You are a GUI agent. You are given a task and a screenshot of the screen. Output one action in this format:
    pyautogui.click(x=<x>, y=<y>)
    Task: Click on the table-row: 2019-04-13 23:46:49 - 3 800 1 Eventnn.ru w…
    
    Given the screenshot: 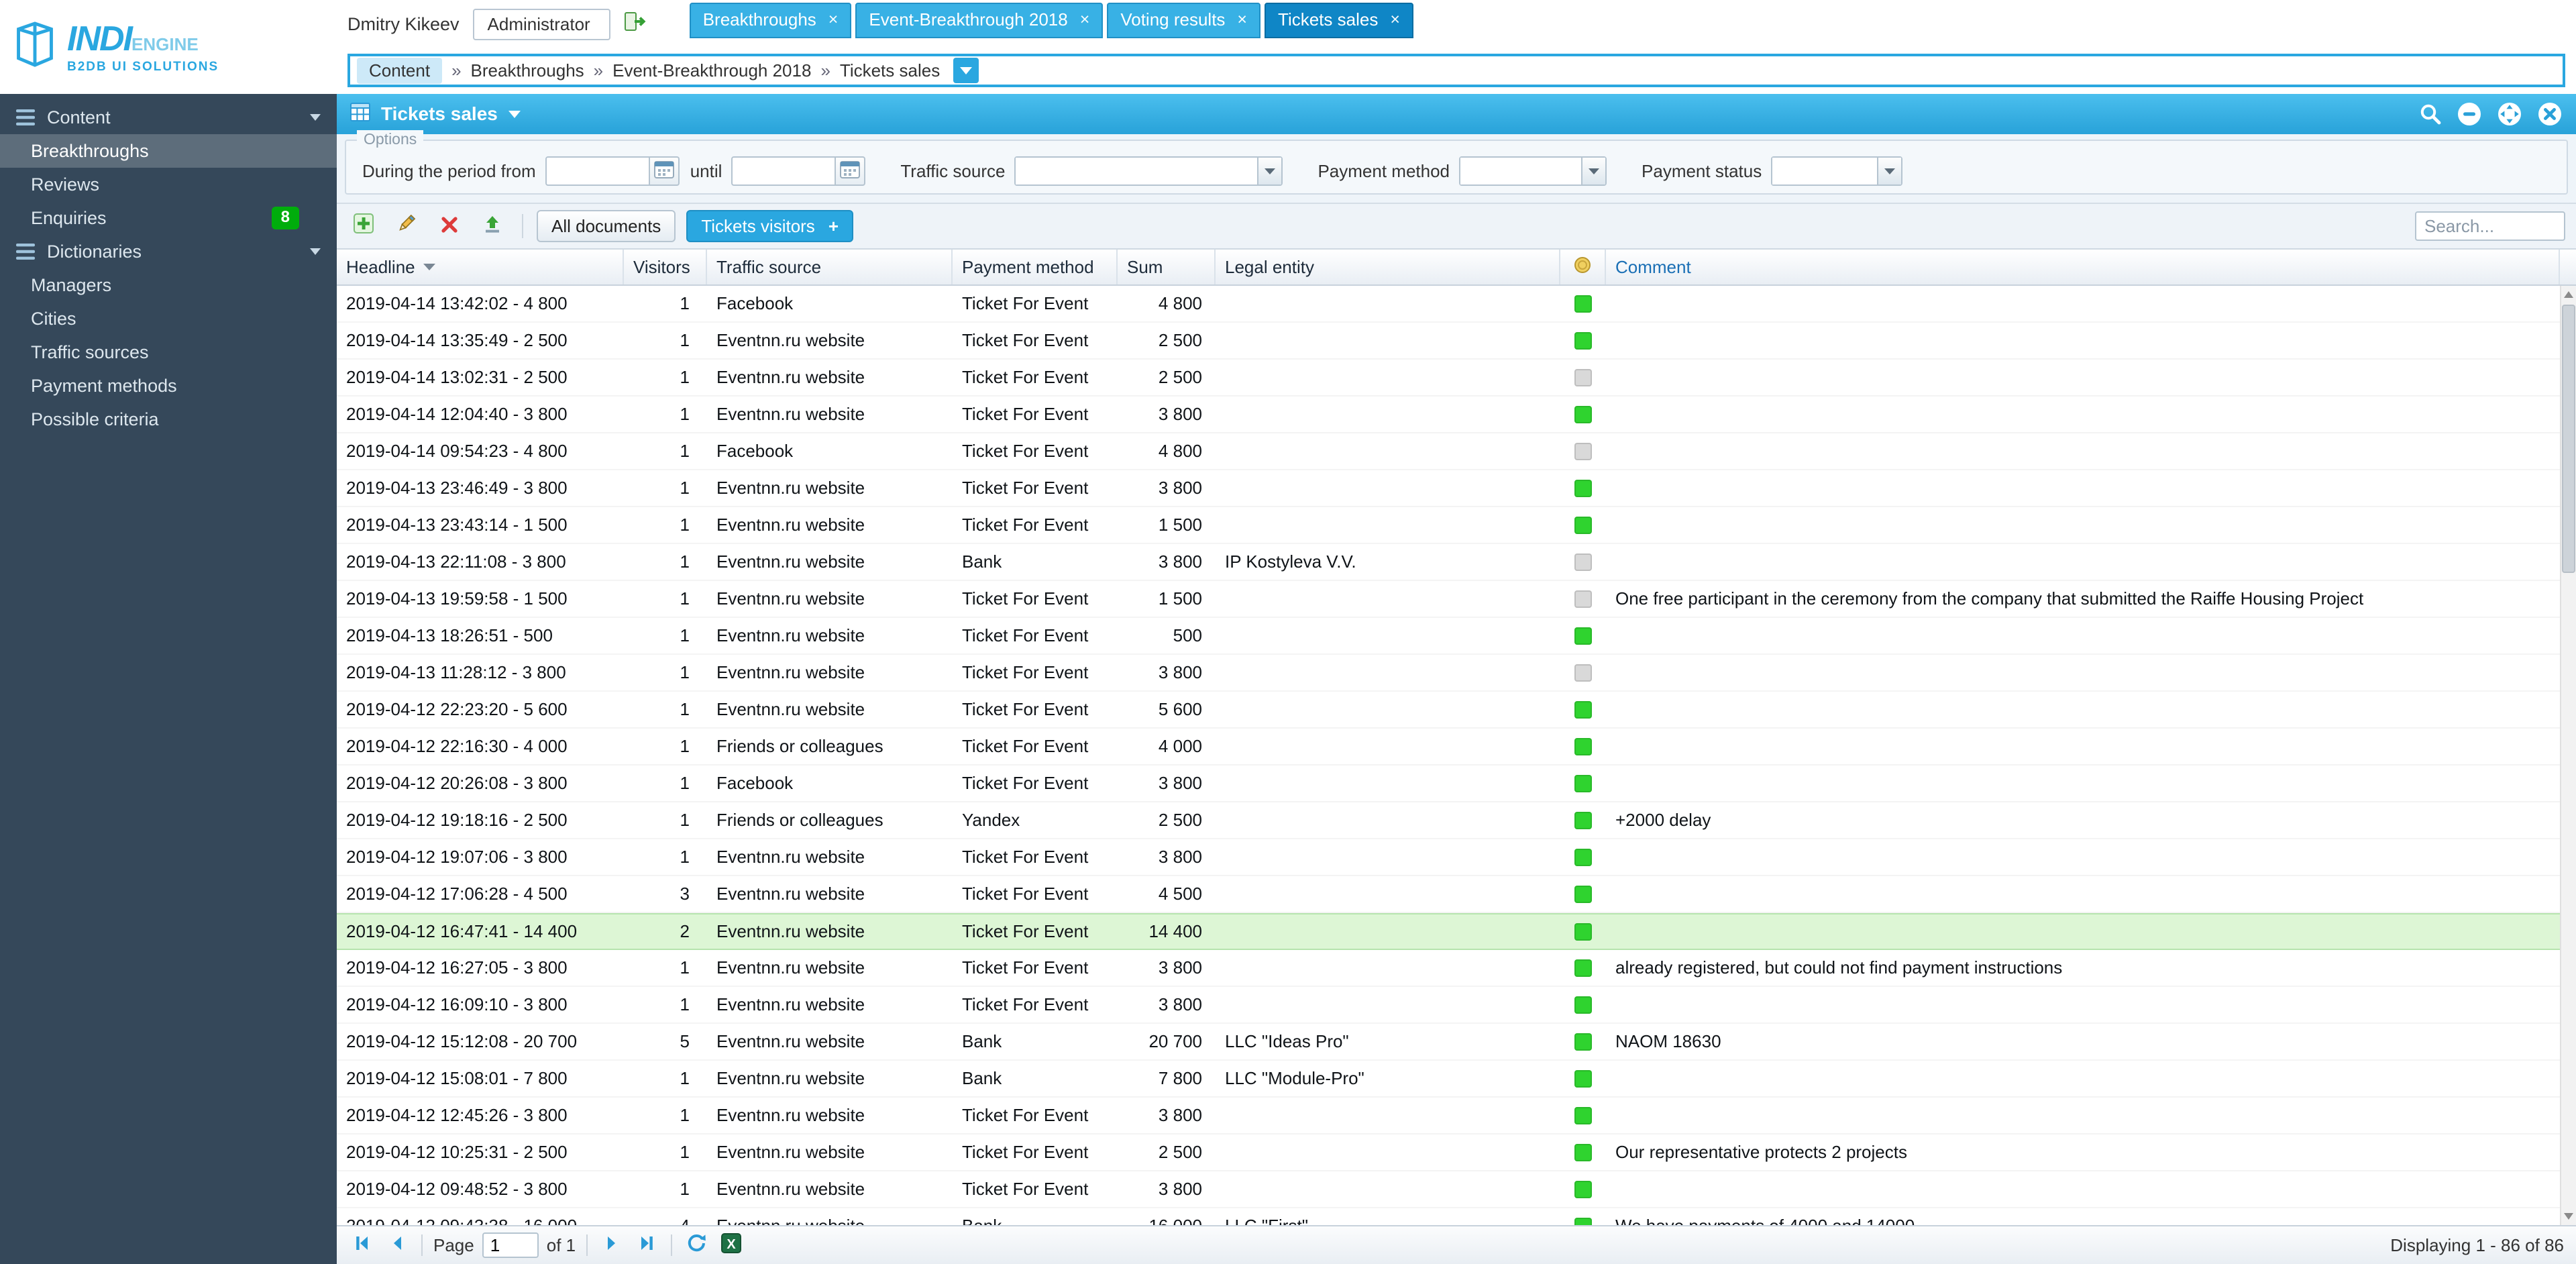 What is the action you would take?
    pyautogui.click(x=1448, y=488)
    